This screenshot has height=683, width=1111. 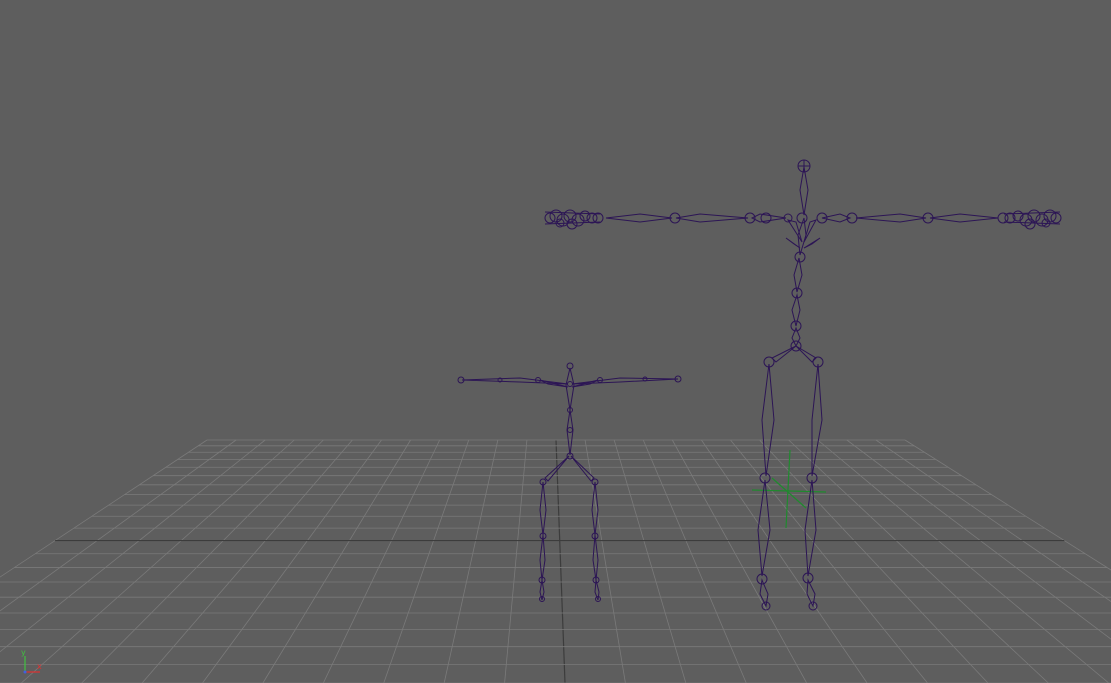 I want to click on gizmo-x-label: x, so click(x=39, y=666).